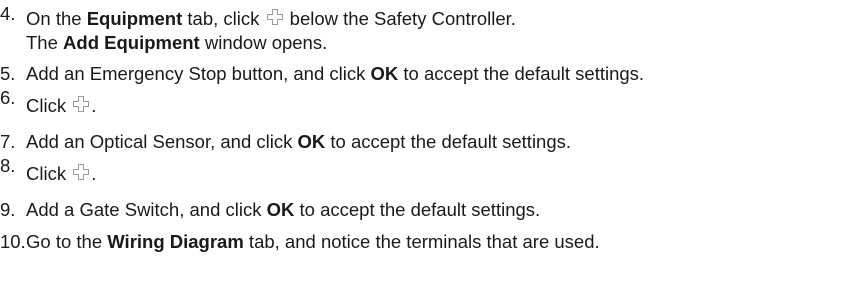 The height and width of the screenshot is (288, 864). What do you see at coordinates (67, 241) in the screenshot?
I see `text-run: Go to the` at bounding box center [67, 241].